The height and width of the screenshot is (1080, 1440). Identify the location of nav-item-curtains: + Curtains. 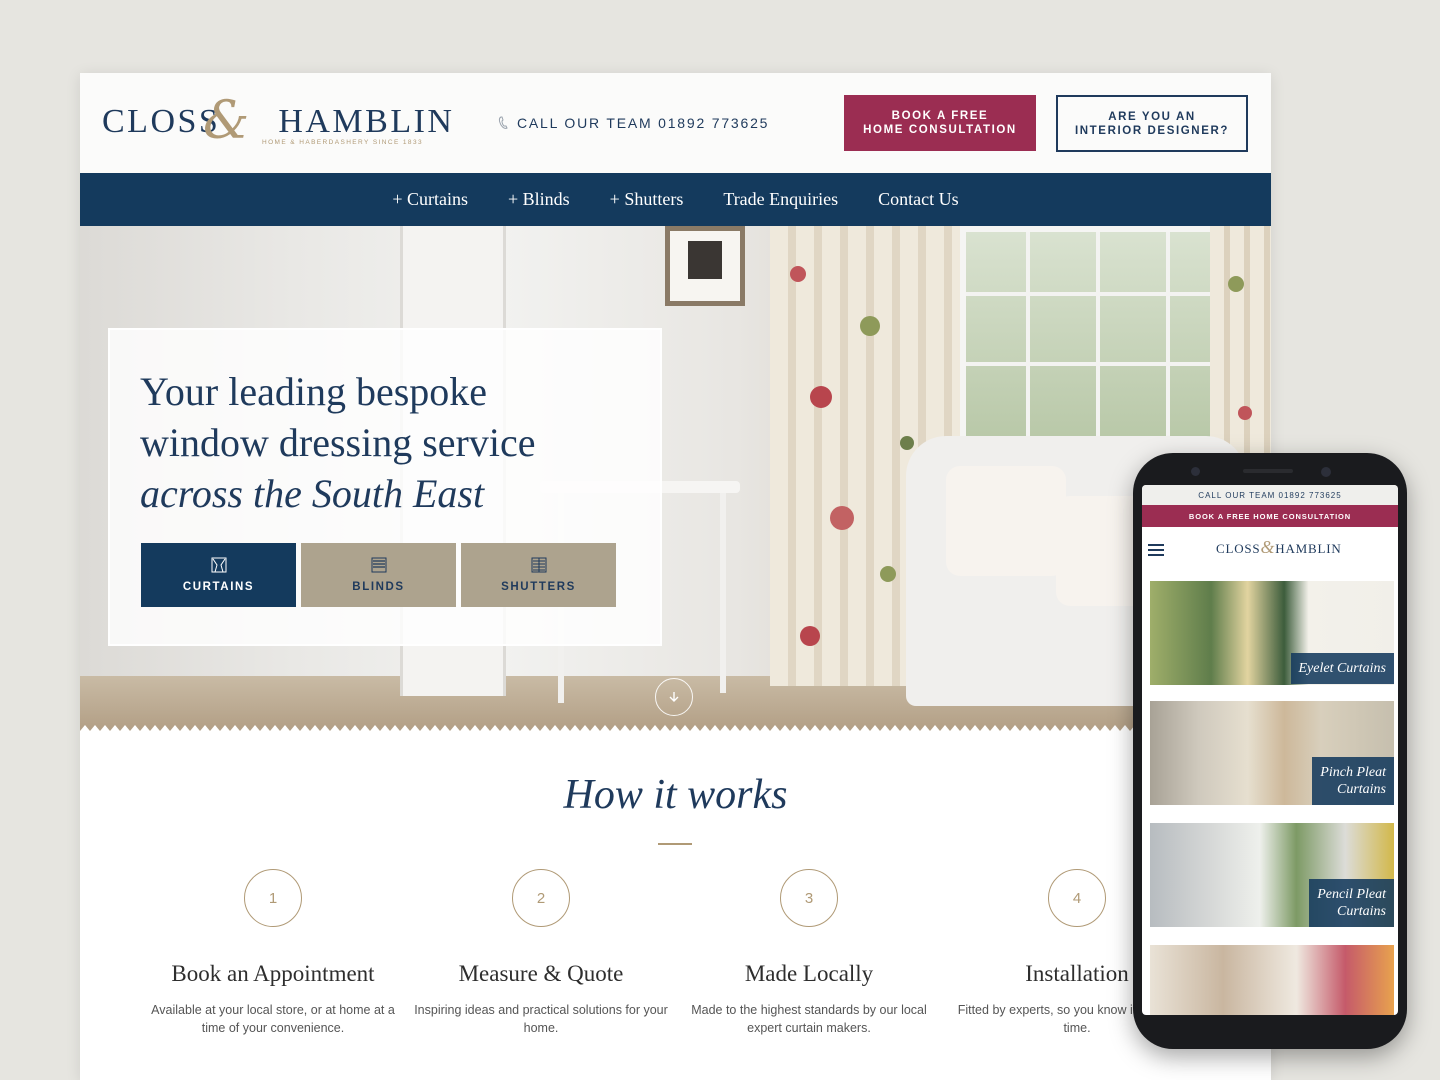
(430, 199).